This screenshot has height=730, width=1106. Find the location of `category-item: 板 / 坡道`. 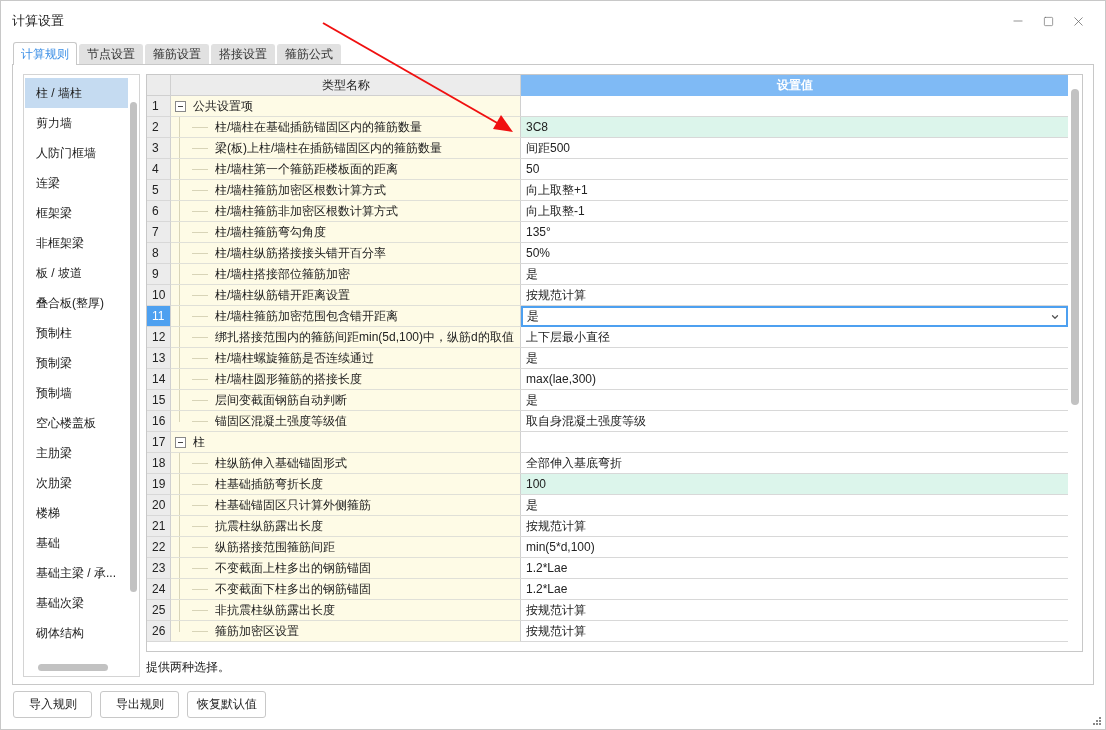

category-item: 板 / 坡道 is located at coordinates (76, 273).